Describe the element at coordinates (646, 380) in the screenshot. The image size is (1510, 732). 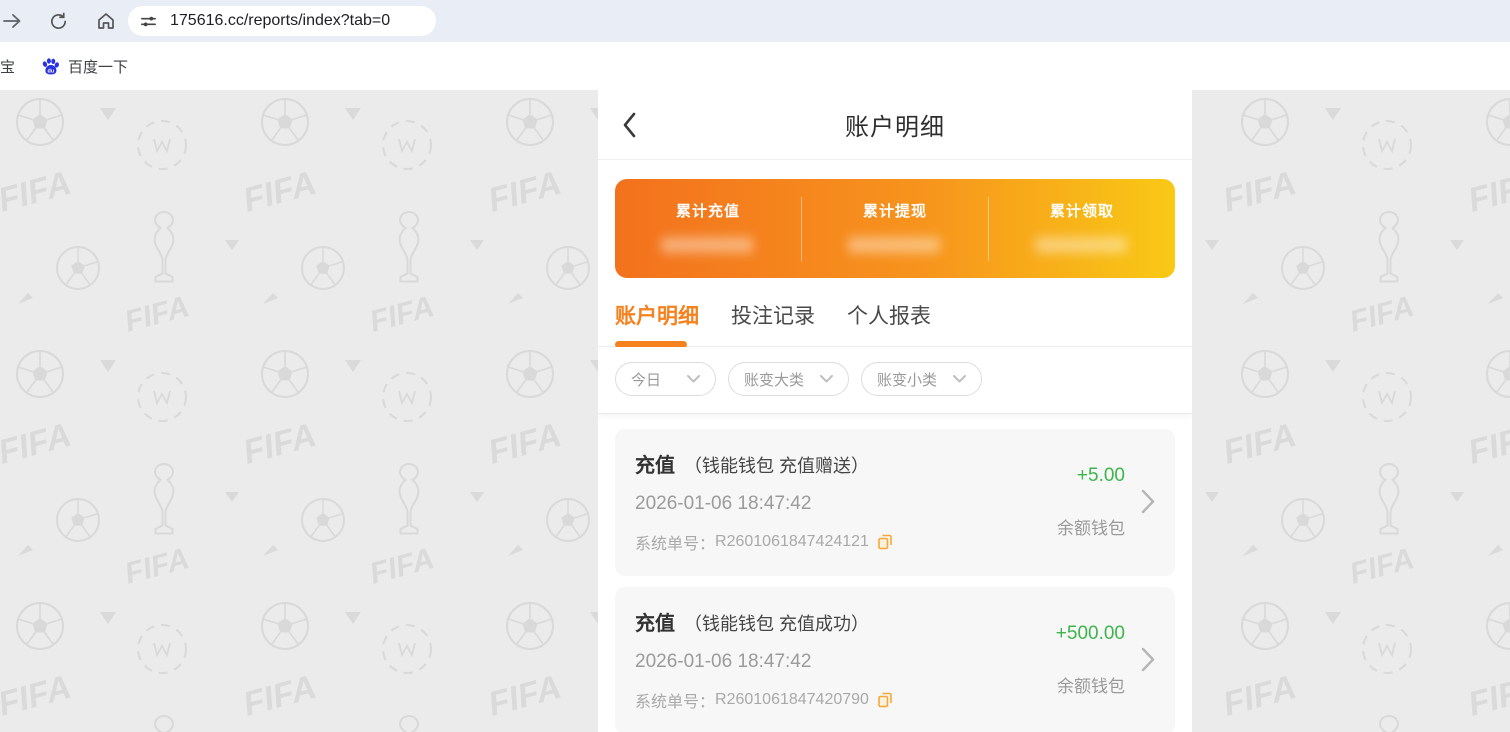
I see `filter-label: 今日` at that location.